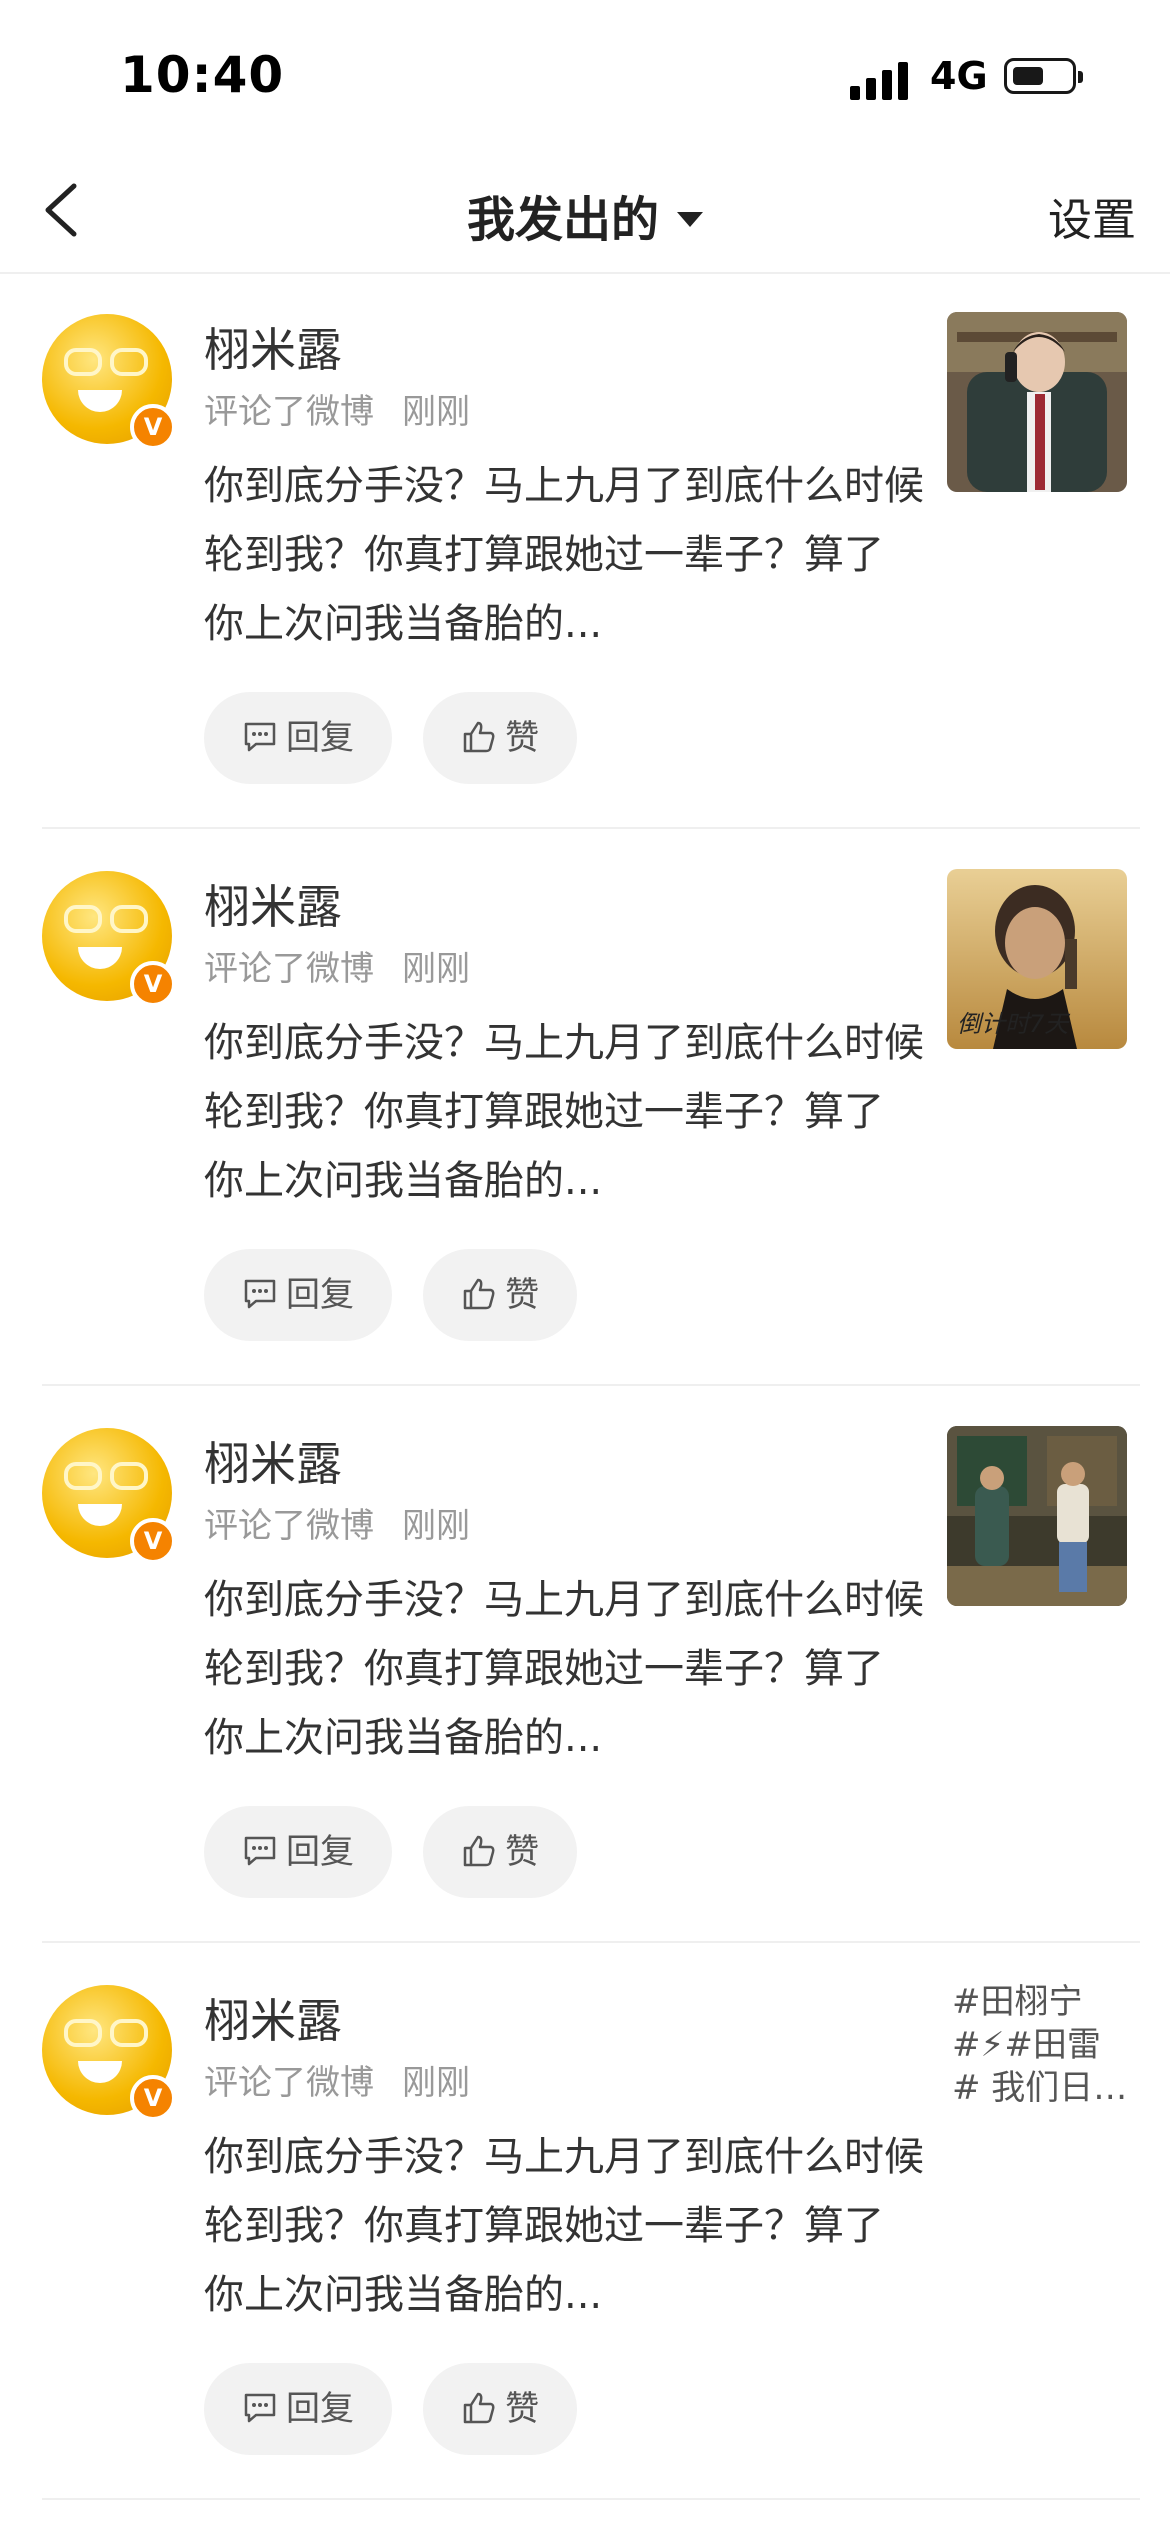  Describe the element at coordinates (1043, 76) in the screenshot. I see `battery-icon` at that location.